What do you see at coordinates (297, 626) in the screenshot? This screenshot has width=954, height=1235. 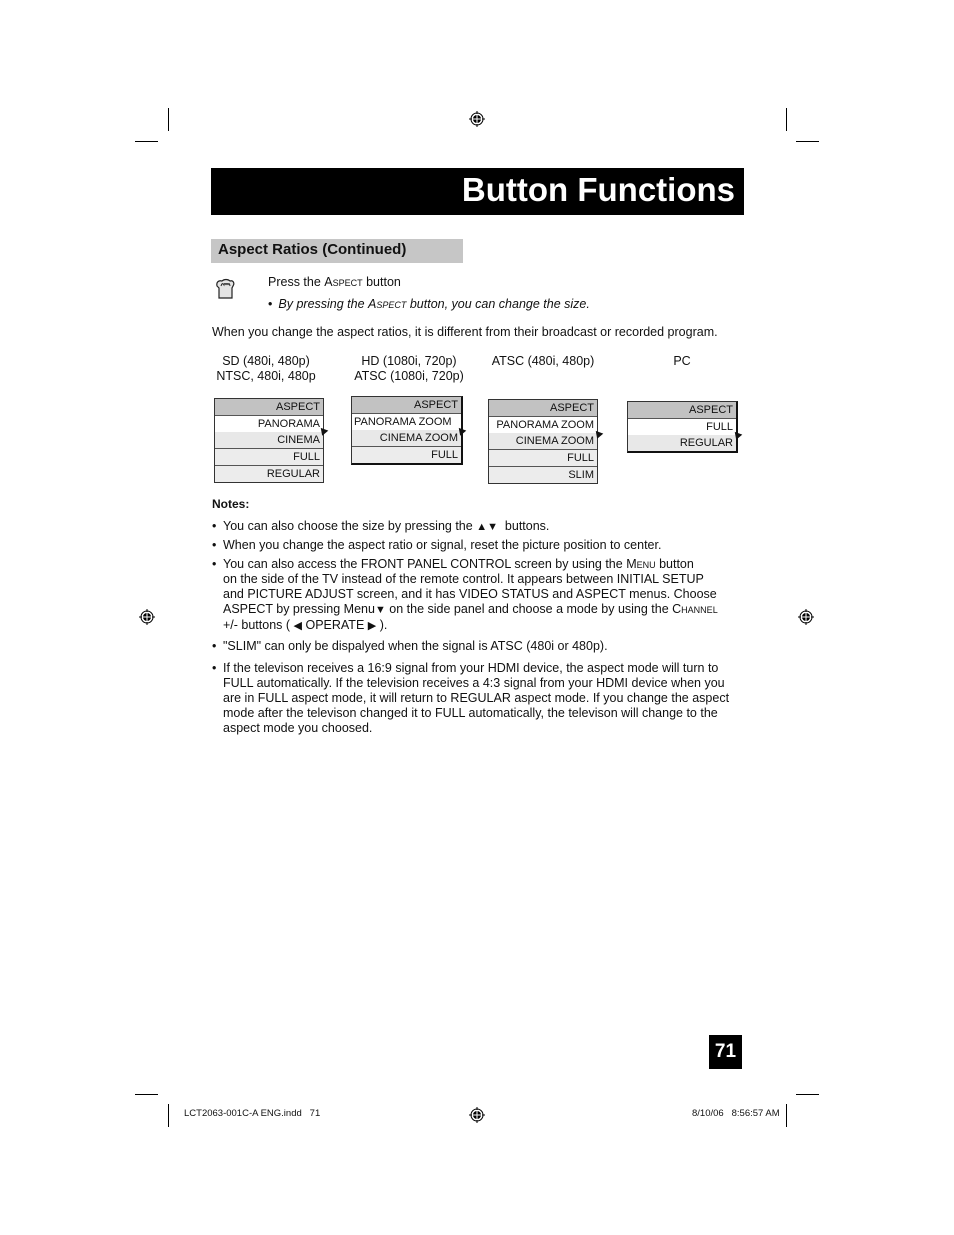 I see `left-arrow-icon: ◀` at bounding box center [297, 626].